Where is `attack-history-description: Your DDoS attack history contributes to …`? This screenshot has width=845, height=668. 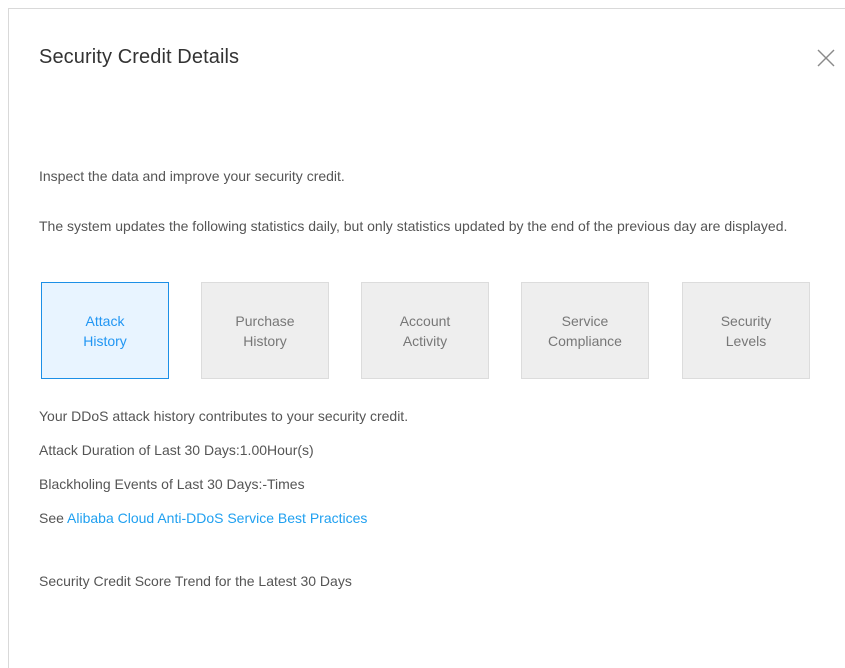
attack-history-description: Your DDoS attack history contributes to … is located at coordinates (224, 416).